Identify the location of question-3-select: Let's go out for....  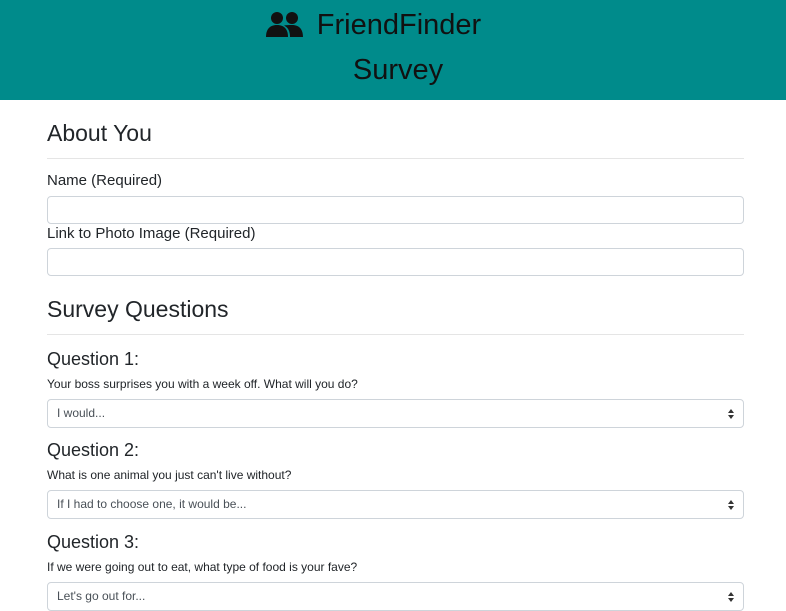
(395, 596).